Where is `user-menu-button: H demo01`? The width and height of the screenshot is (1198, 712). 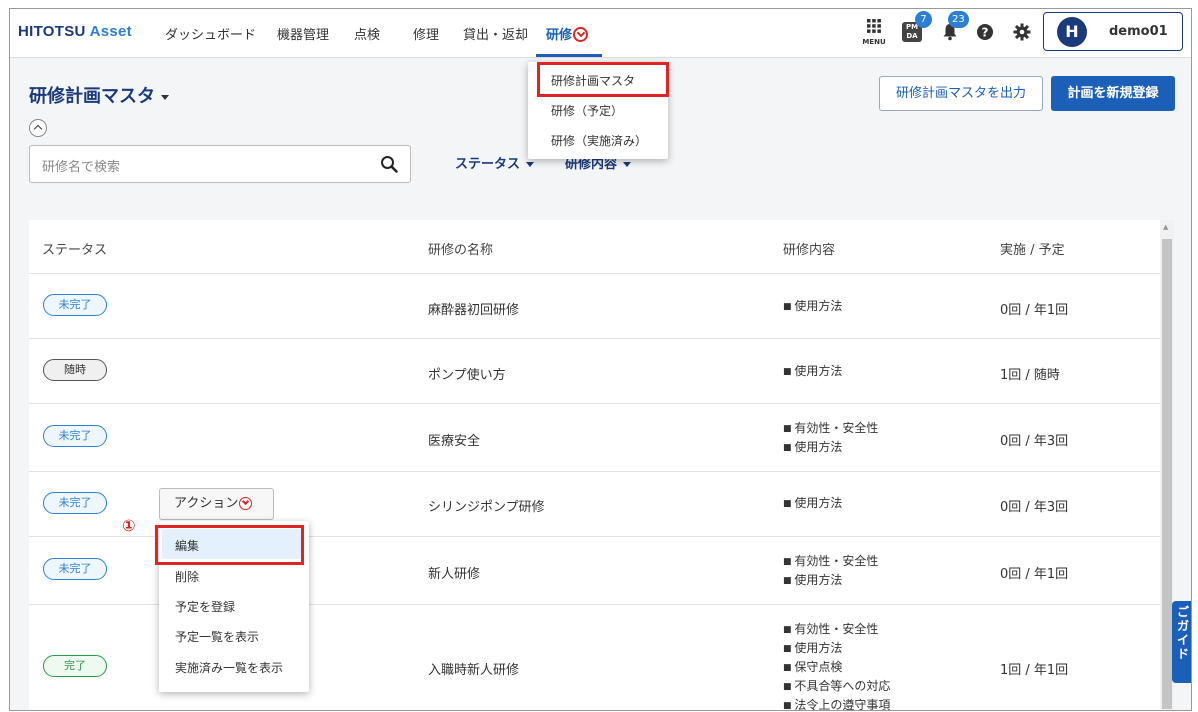
user-menu-button: H demo01 is located at coordinates (1113, 31).